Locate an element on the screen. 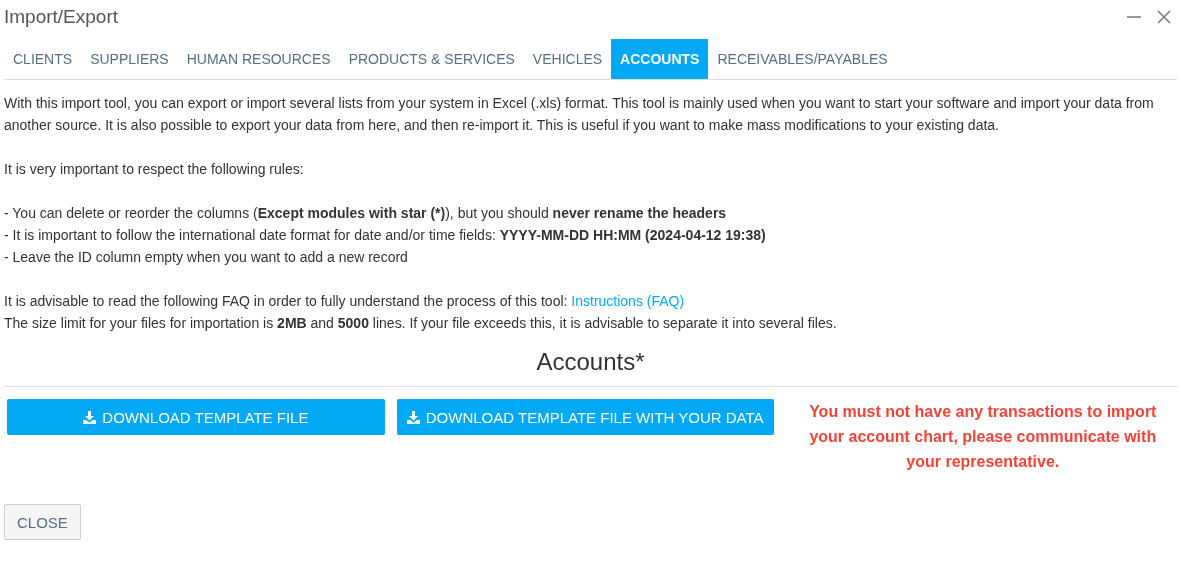  faq-link: Instructions (FAQ) is located at coordinates (628, 301).